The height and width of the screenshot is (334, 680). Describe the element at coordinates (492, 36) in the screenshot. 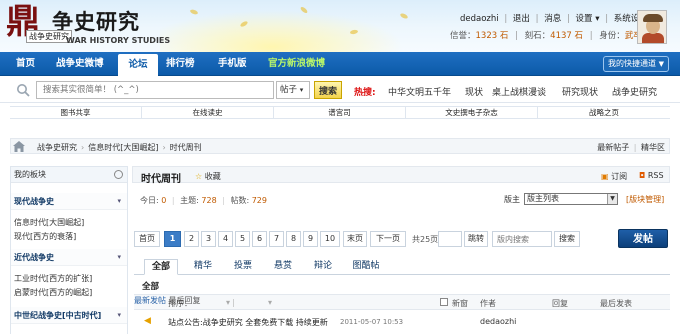

I see `reputation-value: 1323 石` at that location.